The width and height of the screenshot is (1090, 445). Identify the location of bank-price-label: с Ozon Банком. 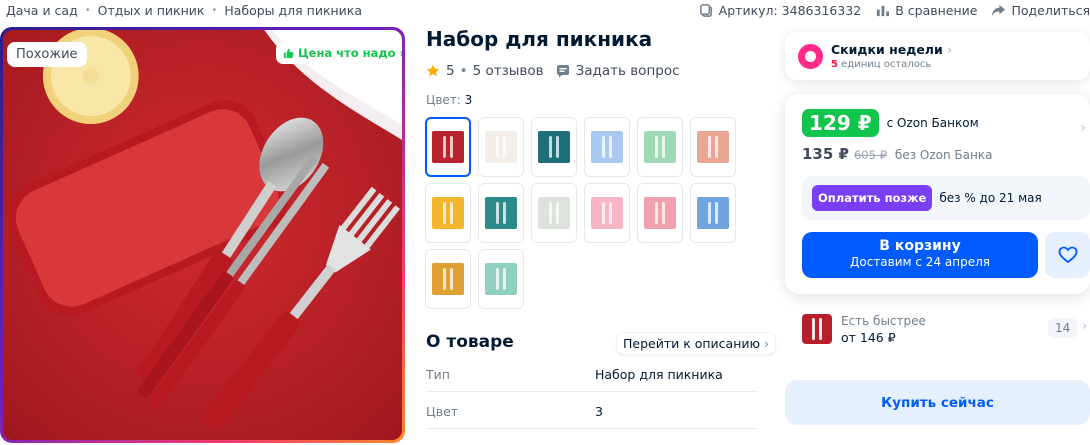
(932, 123).